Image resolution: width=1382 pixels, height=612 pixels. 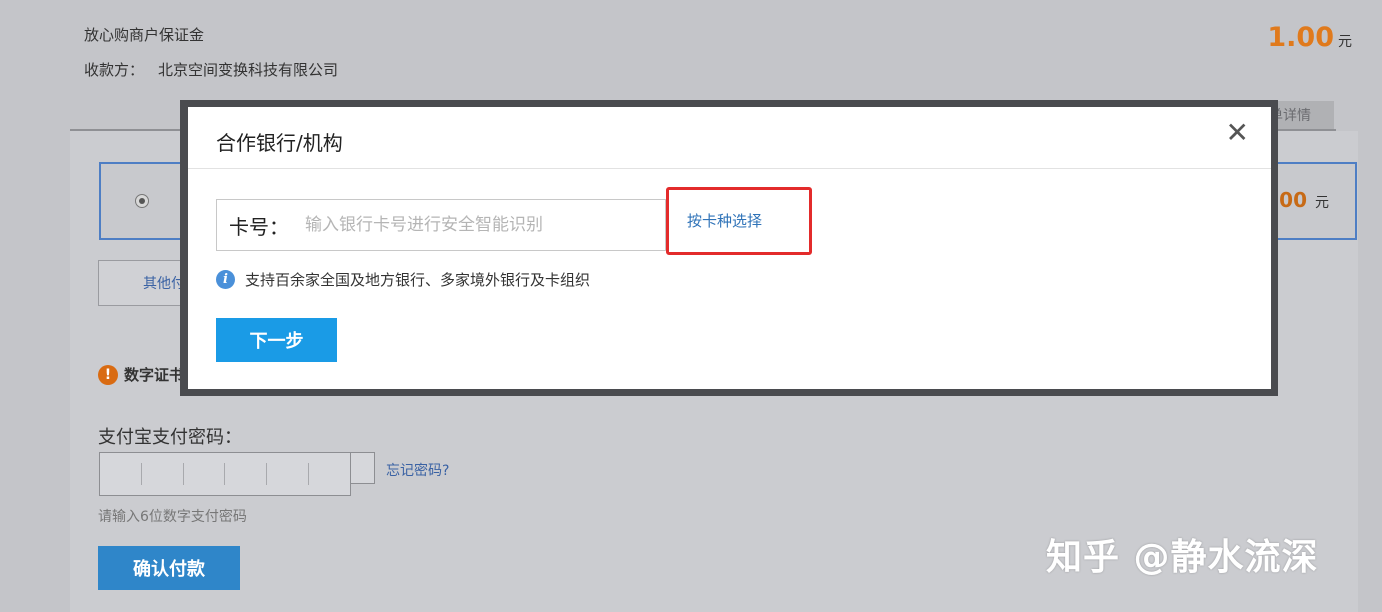 I want to click on order-amount-value: 1.00, so click(x=1300, y=37).